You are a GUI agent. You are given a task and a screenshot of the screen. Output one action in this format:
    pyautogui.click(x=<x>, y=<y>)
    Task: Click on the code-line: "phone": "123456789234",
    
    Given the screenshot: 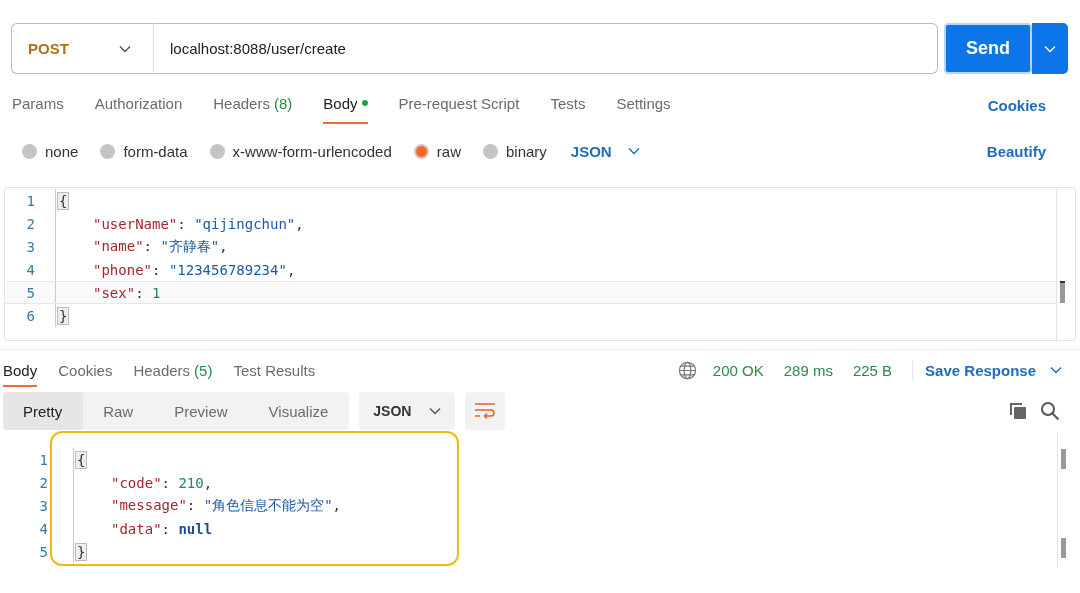 What is the action you would take?
    pyautogui.click(x=194, y=269)
    